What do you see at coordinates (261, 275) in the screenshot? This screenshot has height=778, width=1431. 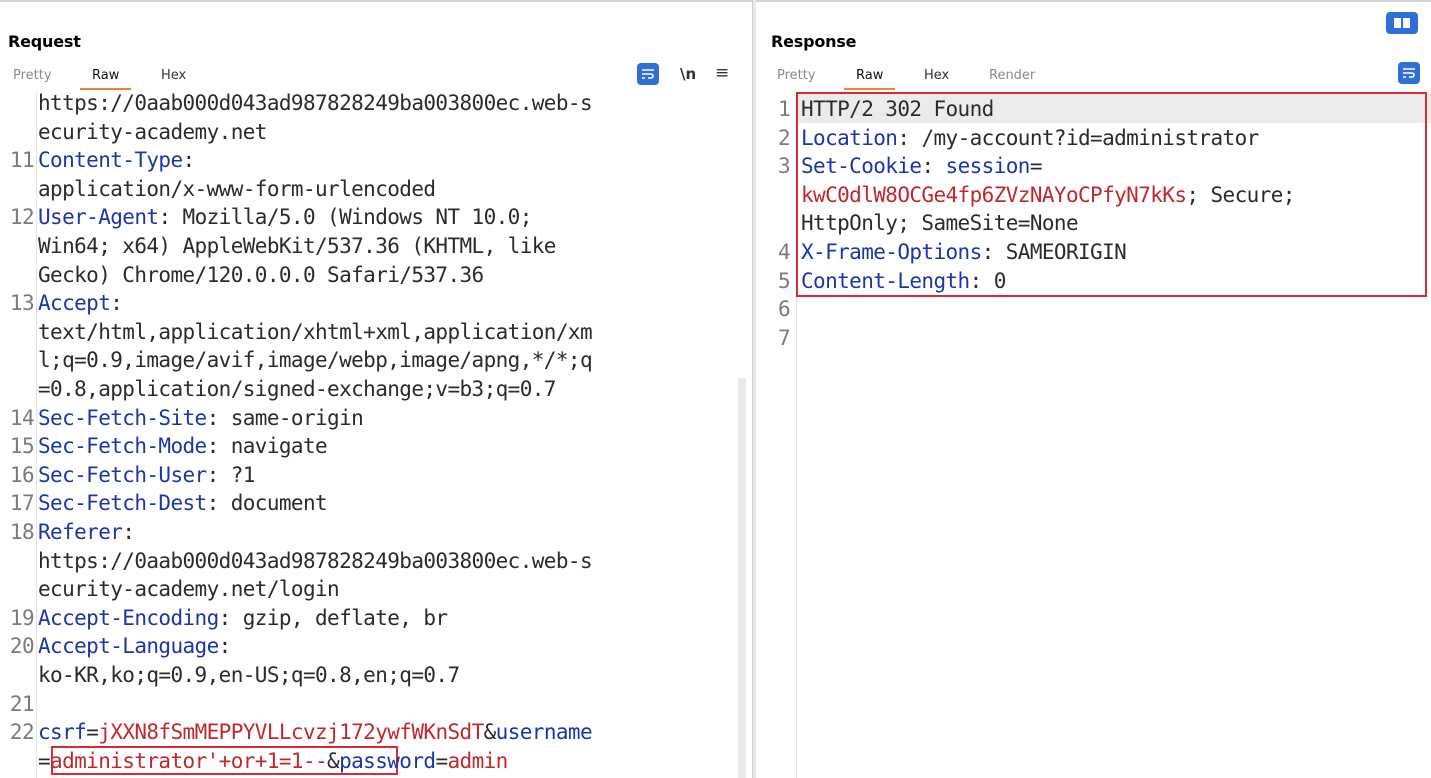 I see `line-text: Gecko) Chrome/120.0.0.0 Safari/537.36` at bounding box center [261, 275].